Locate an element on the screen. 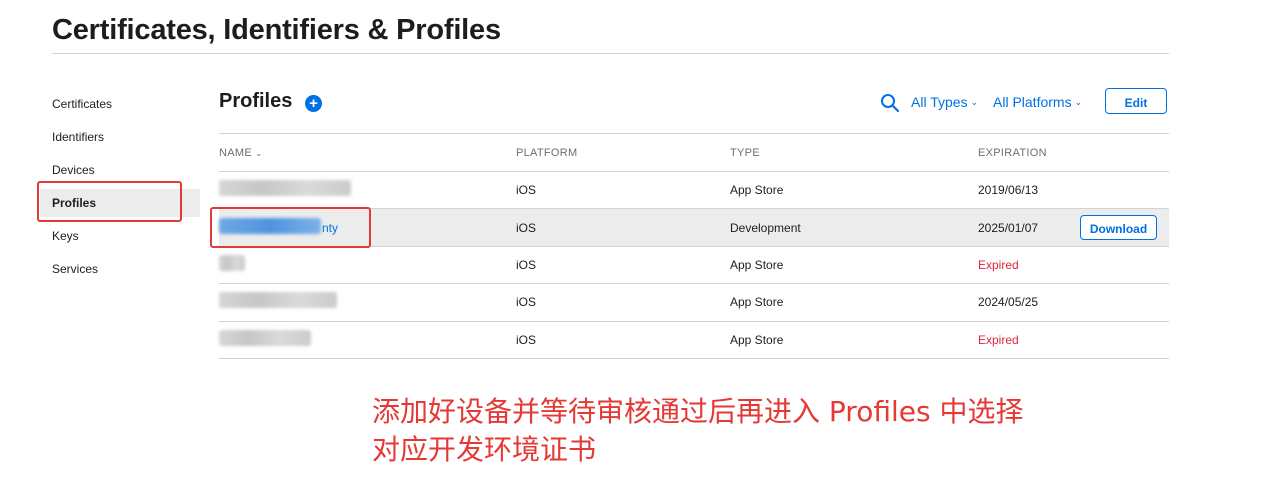 This screenshot has width=1273, height=479. sidebar-item-label: Certificates is located at coordinates (82, 104).